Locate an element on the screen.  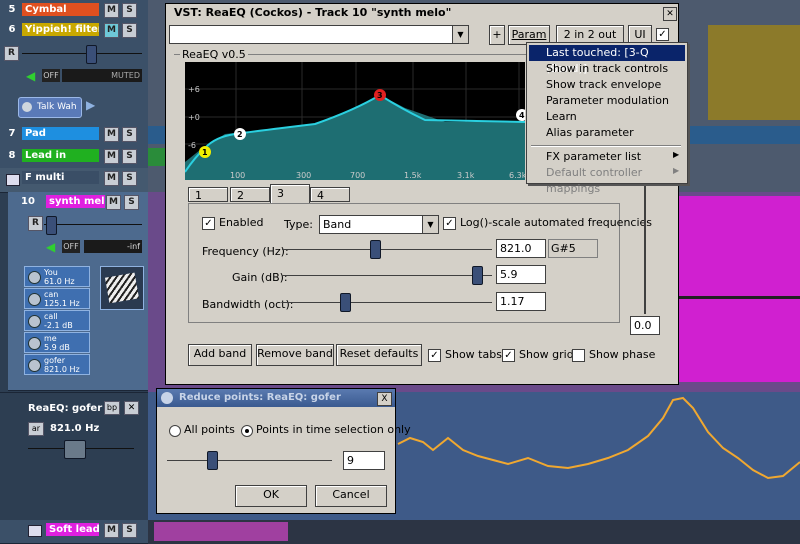
frequency-slider is located at coordinates (387, 249).